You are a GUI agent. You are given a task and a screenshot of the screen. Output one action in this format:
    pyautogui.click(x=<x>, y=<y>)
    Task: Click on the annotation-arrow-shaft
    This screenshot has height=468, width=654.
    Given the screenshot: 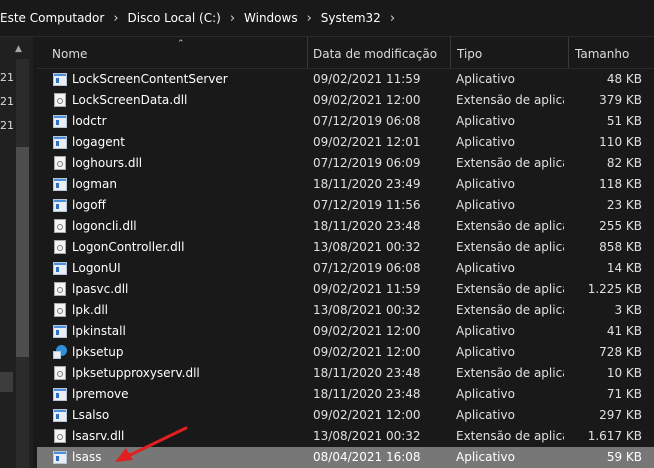 What is the action you would take?
    pyautogui.click(x=157, y=442)
    